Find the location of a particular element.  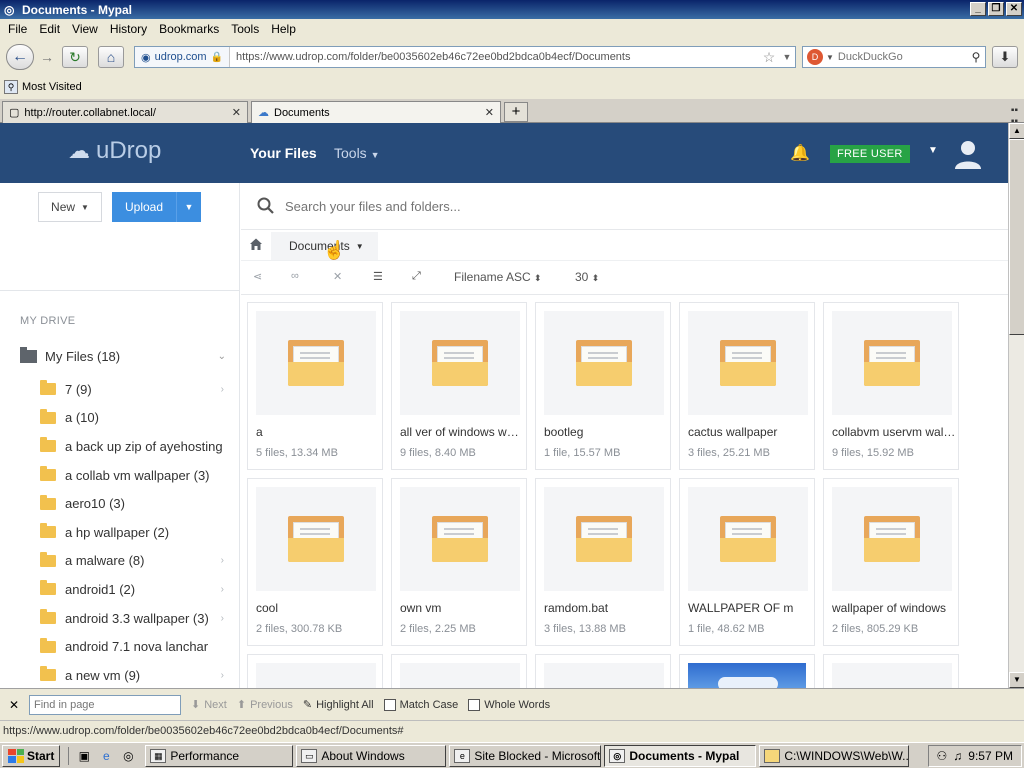

sidebar-folder-item: android 3.3 wallpaper (3) › is located at coordinates (135, 618).